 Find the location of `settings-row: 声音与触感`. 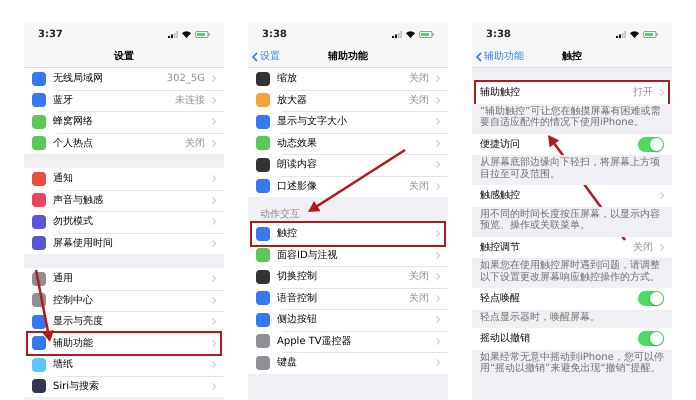

settings-row: 声音与触感 is located at coordinates (124, 200).